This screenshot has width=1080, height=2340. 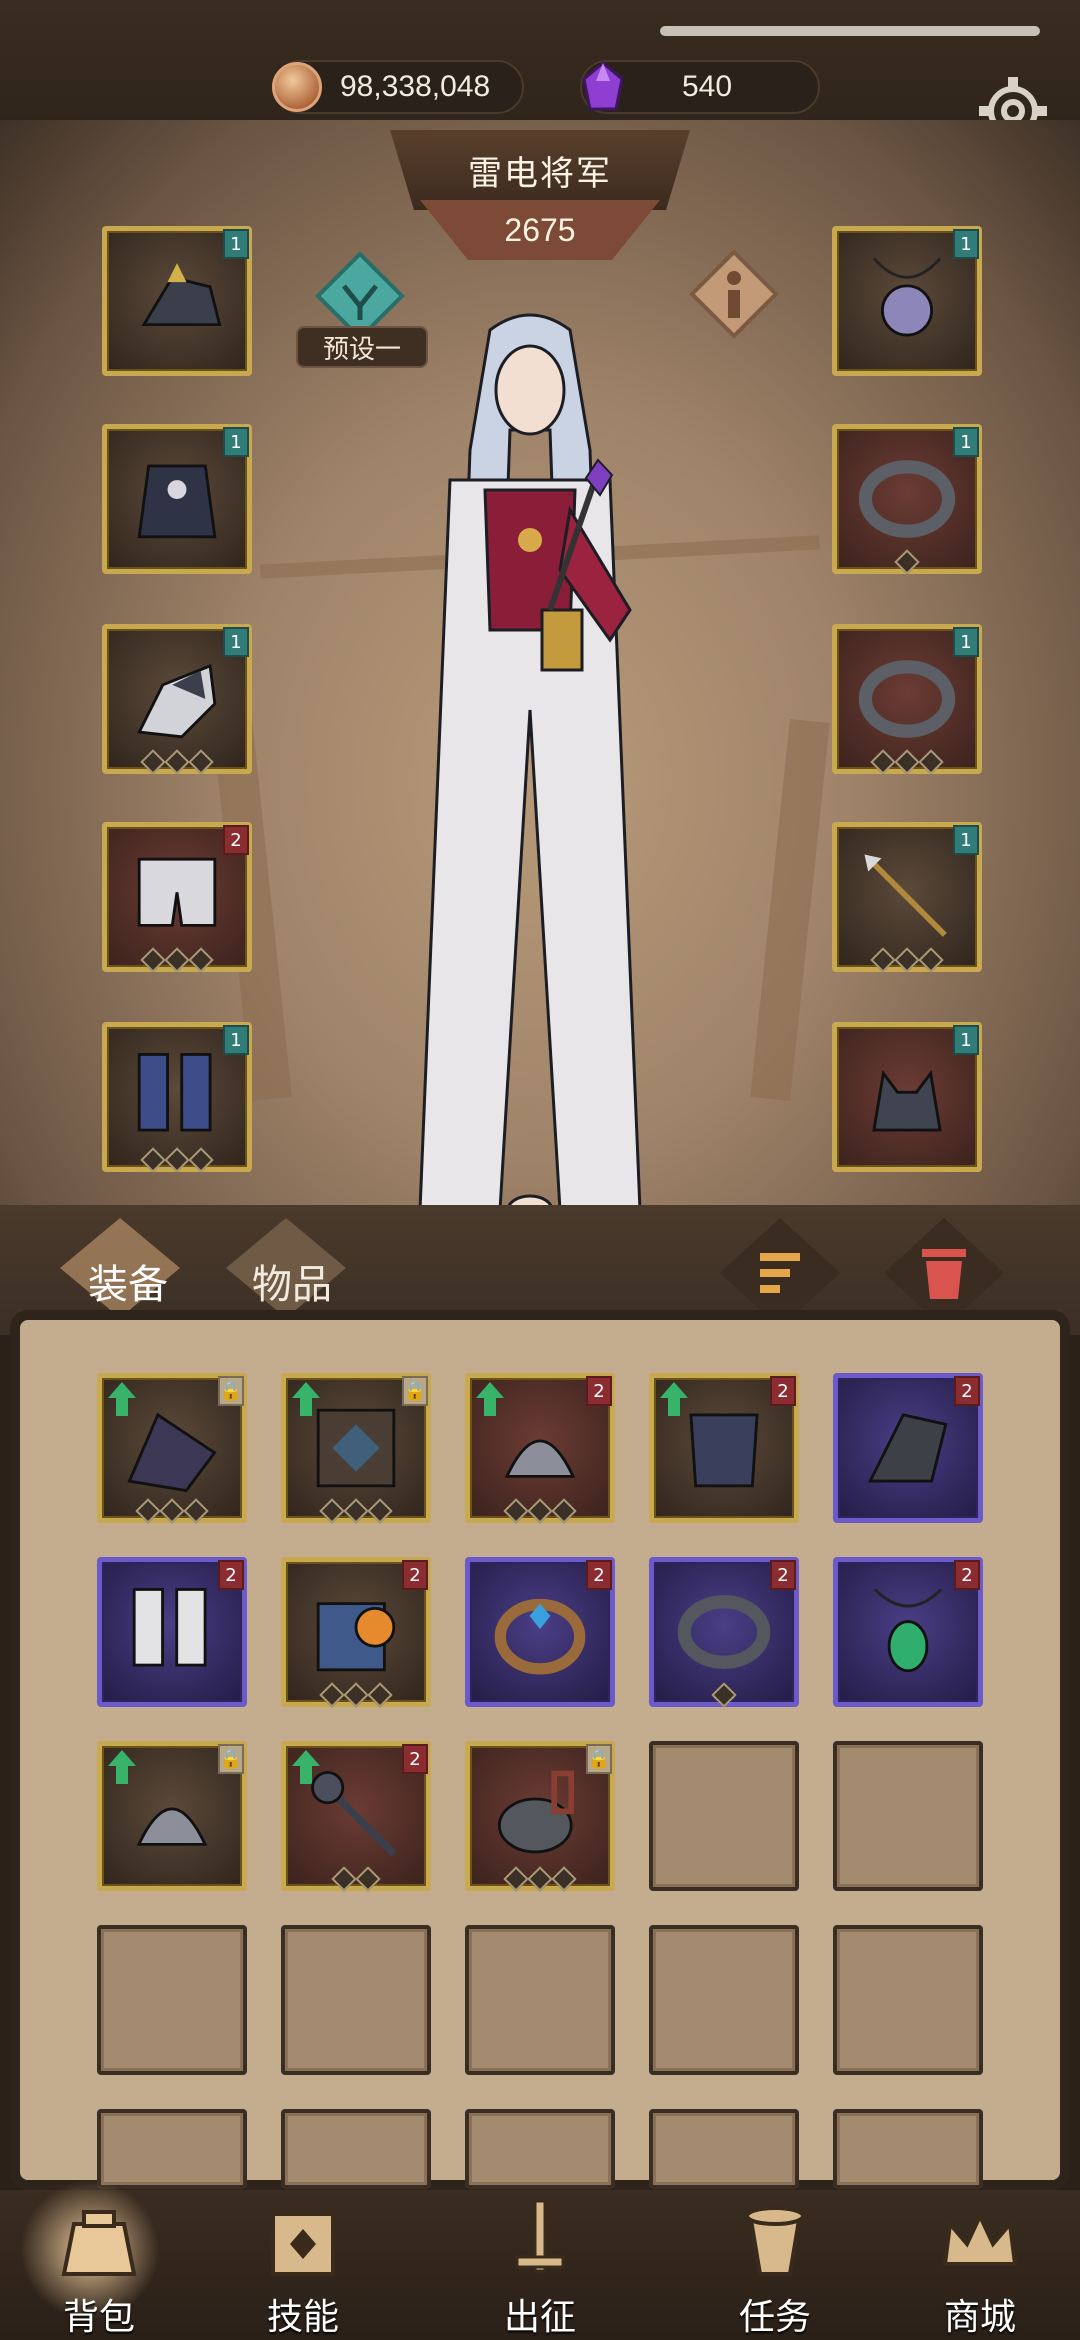 I want to click on character-figure, so click(x=530, y=775).